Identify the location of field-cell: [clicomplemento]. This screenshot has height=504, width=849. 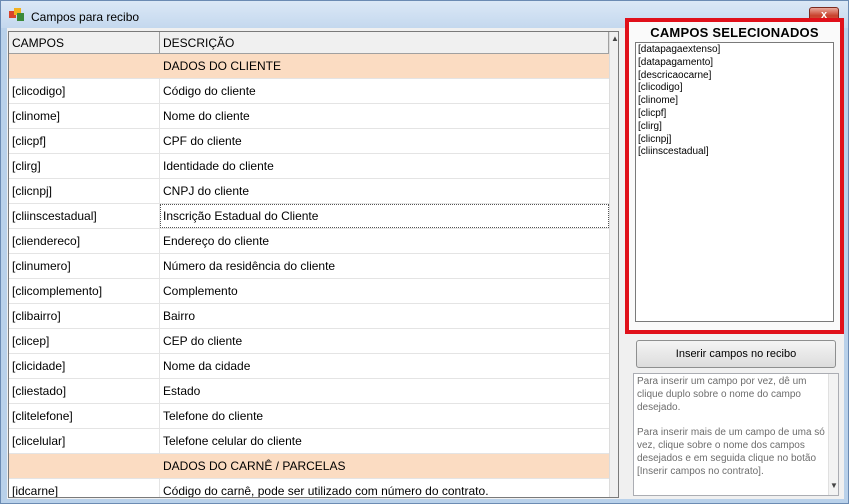
(84, 291).